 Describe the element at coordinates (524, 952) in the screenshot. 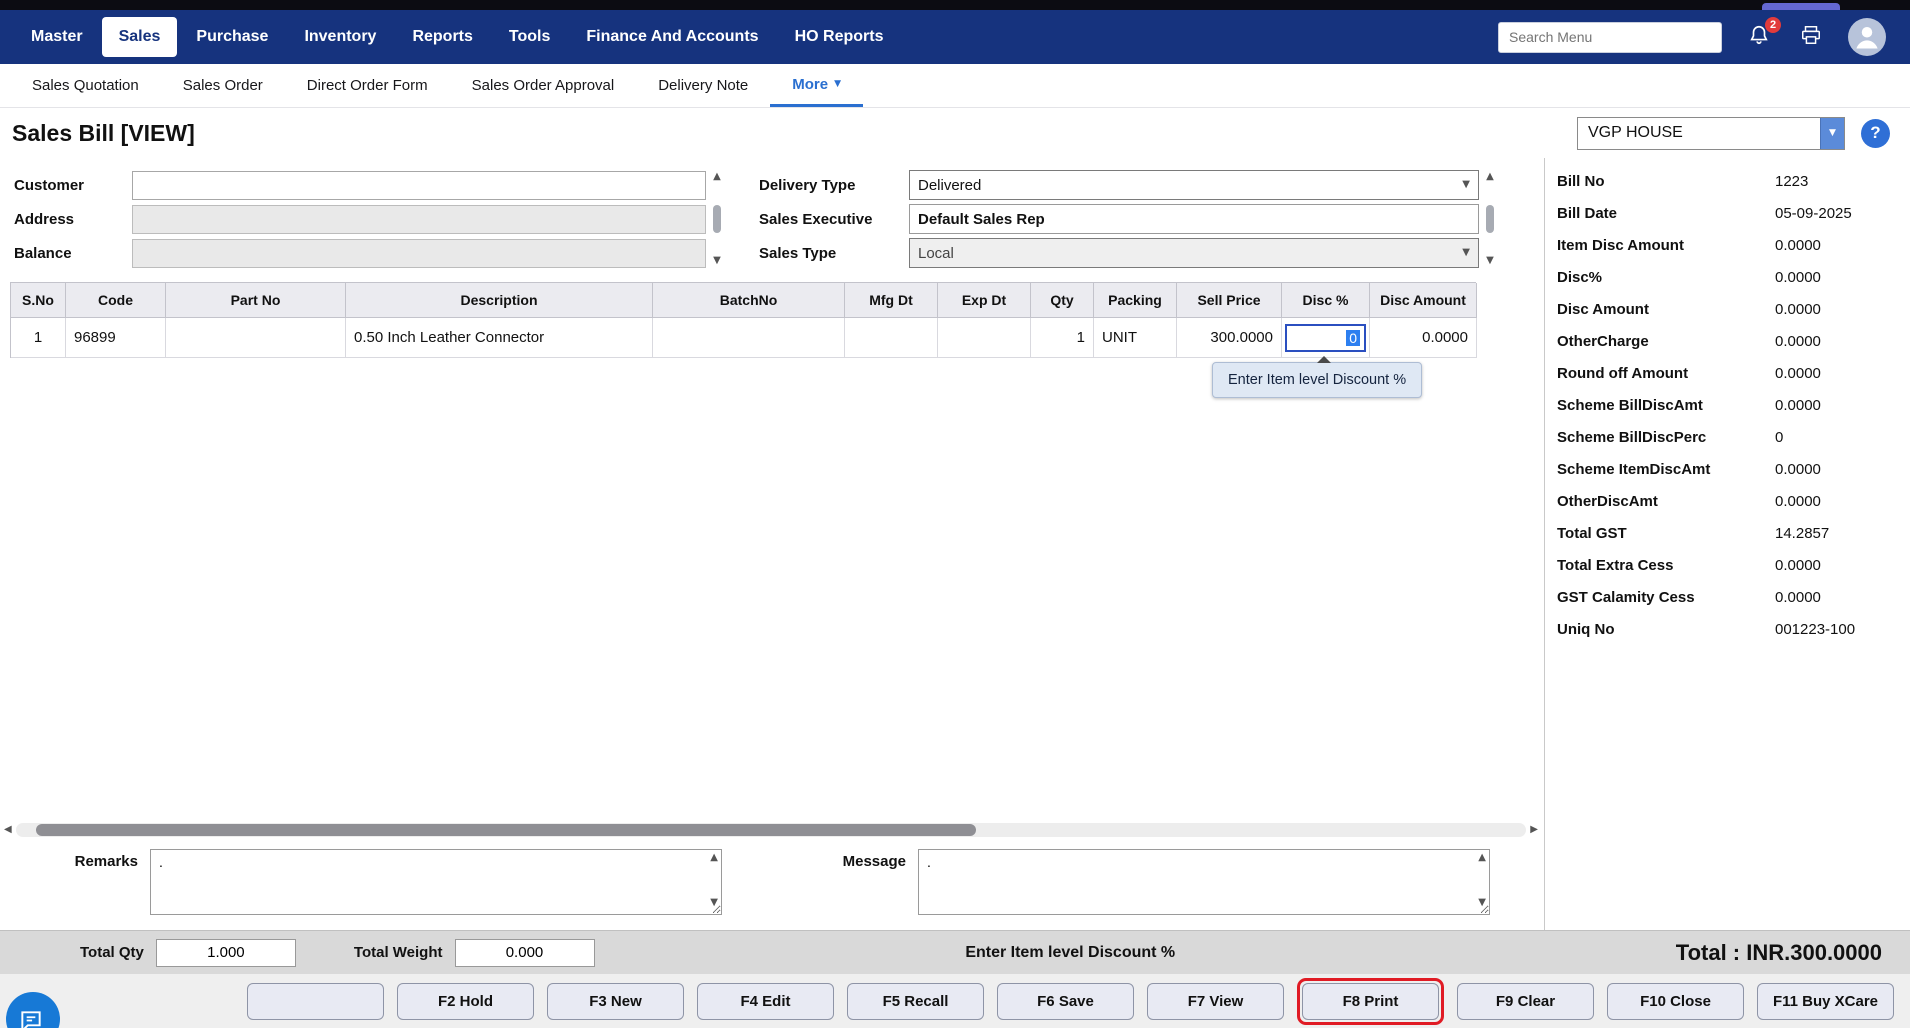

I see `total-weight-input` at that location.